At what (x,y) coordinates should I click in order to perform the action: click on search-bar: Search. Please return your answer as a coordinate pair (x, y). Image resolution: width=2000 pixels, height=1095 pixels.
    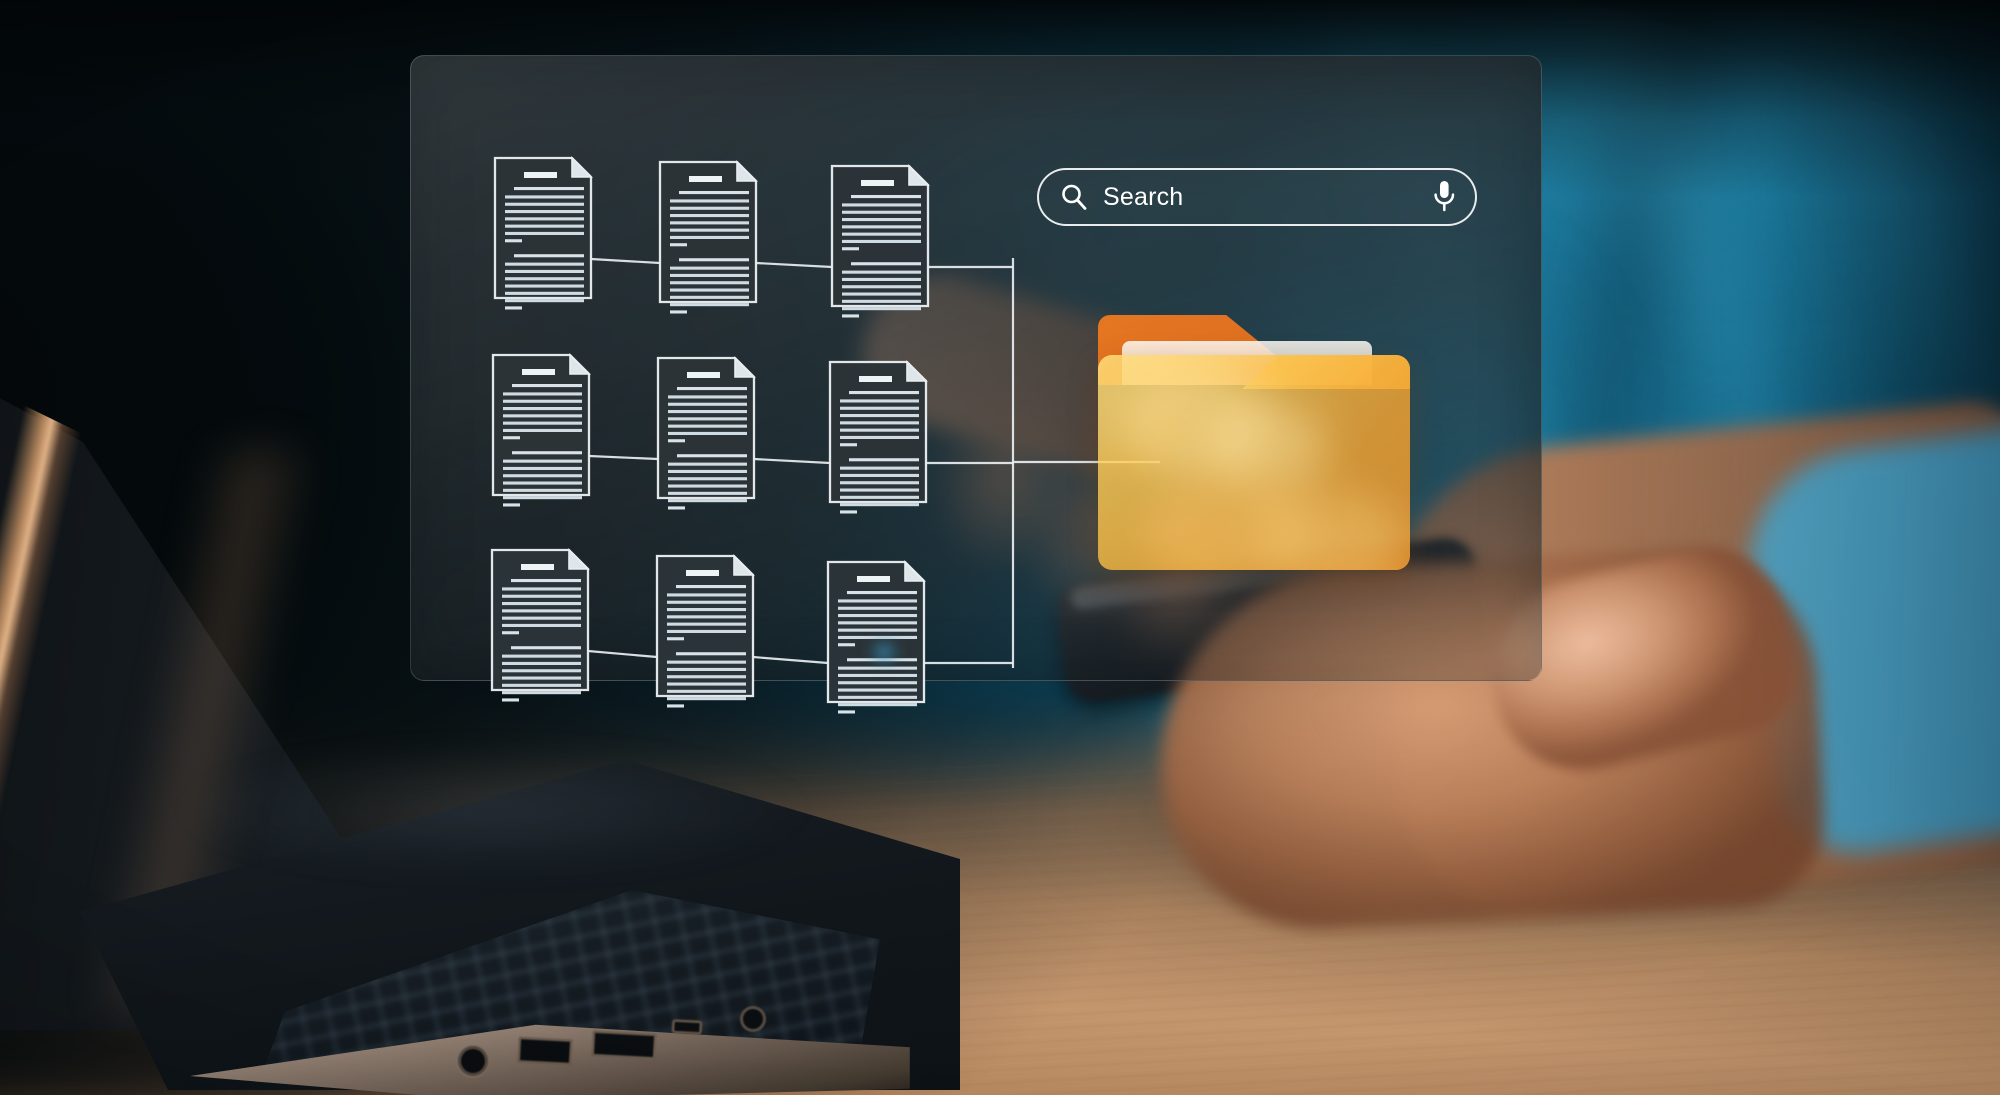
    Looking at the image, I should click on (1257, 197).